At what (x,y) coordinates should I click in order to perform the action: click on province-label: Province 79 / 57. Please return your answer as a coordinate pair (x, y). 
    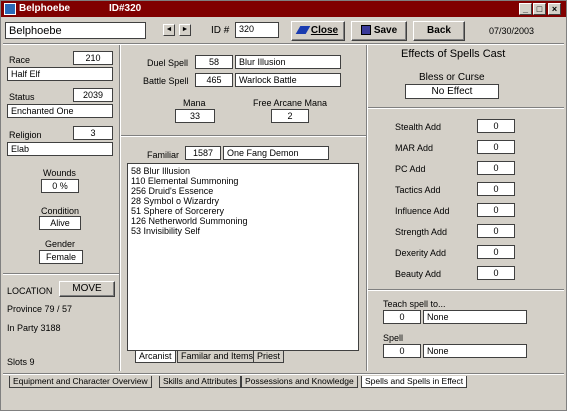
    Looking at the image, I should click on (40, 309).